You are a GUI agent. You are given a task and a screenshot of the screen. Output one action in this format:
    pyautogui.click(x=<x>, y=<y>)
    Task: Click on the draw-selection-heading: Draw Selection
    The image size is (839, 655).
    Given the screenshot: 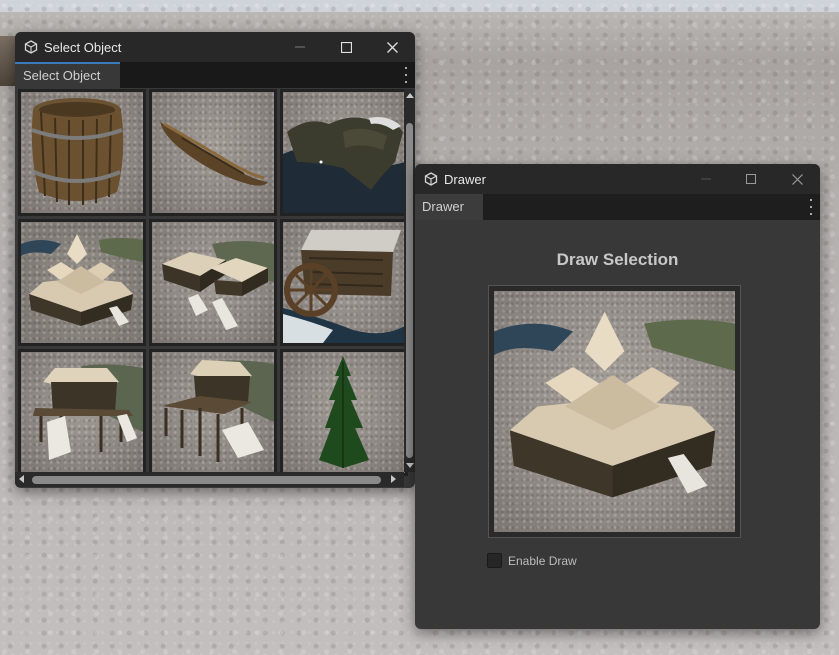 What is the action you would take?
    pyautogui.click(x=617, y=259)
    